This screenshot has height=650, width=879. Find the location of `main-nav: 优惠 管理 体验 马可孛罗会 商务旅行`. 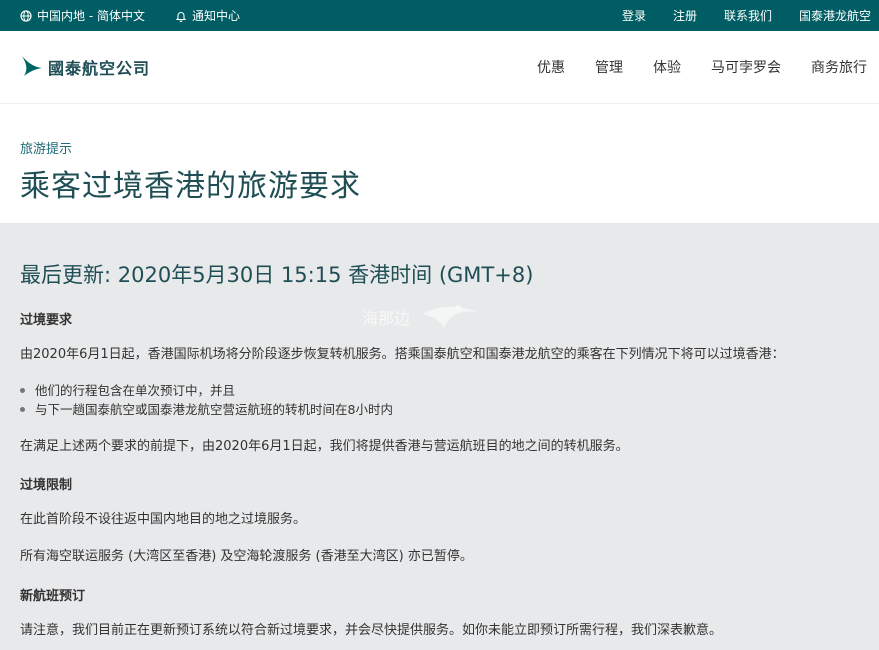

main-nav: 优惠 管理 体验 马可孛罗会 商务旅行 is located at coordinates (687, 67).